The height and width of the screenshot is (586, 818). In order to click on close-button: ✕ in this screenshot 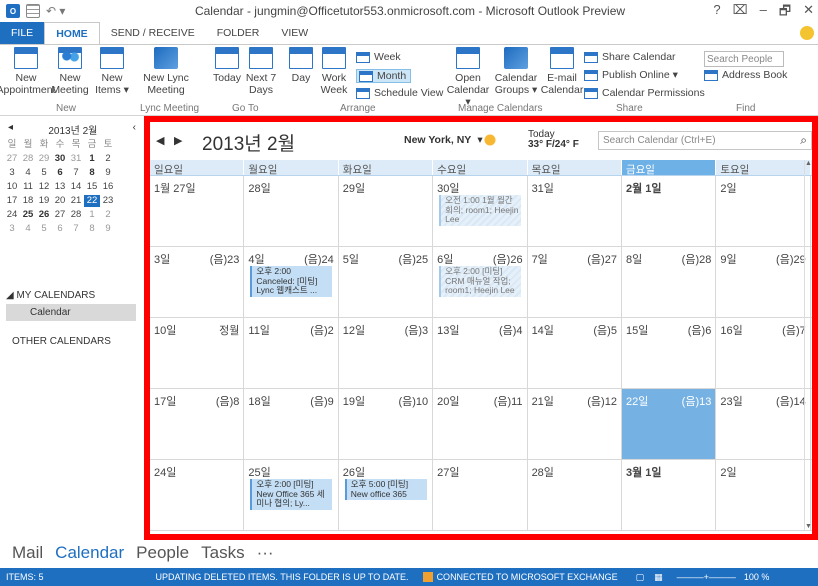, I will do `click(808, 13)`.